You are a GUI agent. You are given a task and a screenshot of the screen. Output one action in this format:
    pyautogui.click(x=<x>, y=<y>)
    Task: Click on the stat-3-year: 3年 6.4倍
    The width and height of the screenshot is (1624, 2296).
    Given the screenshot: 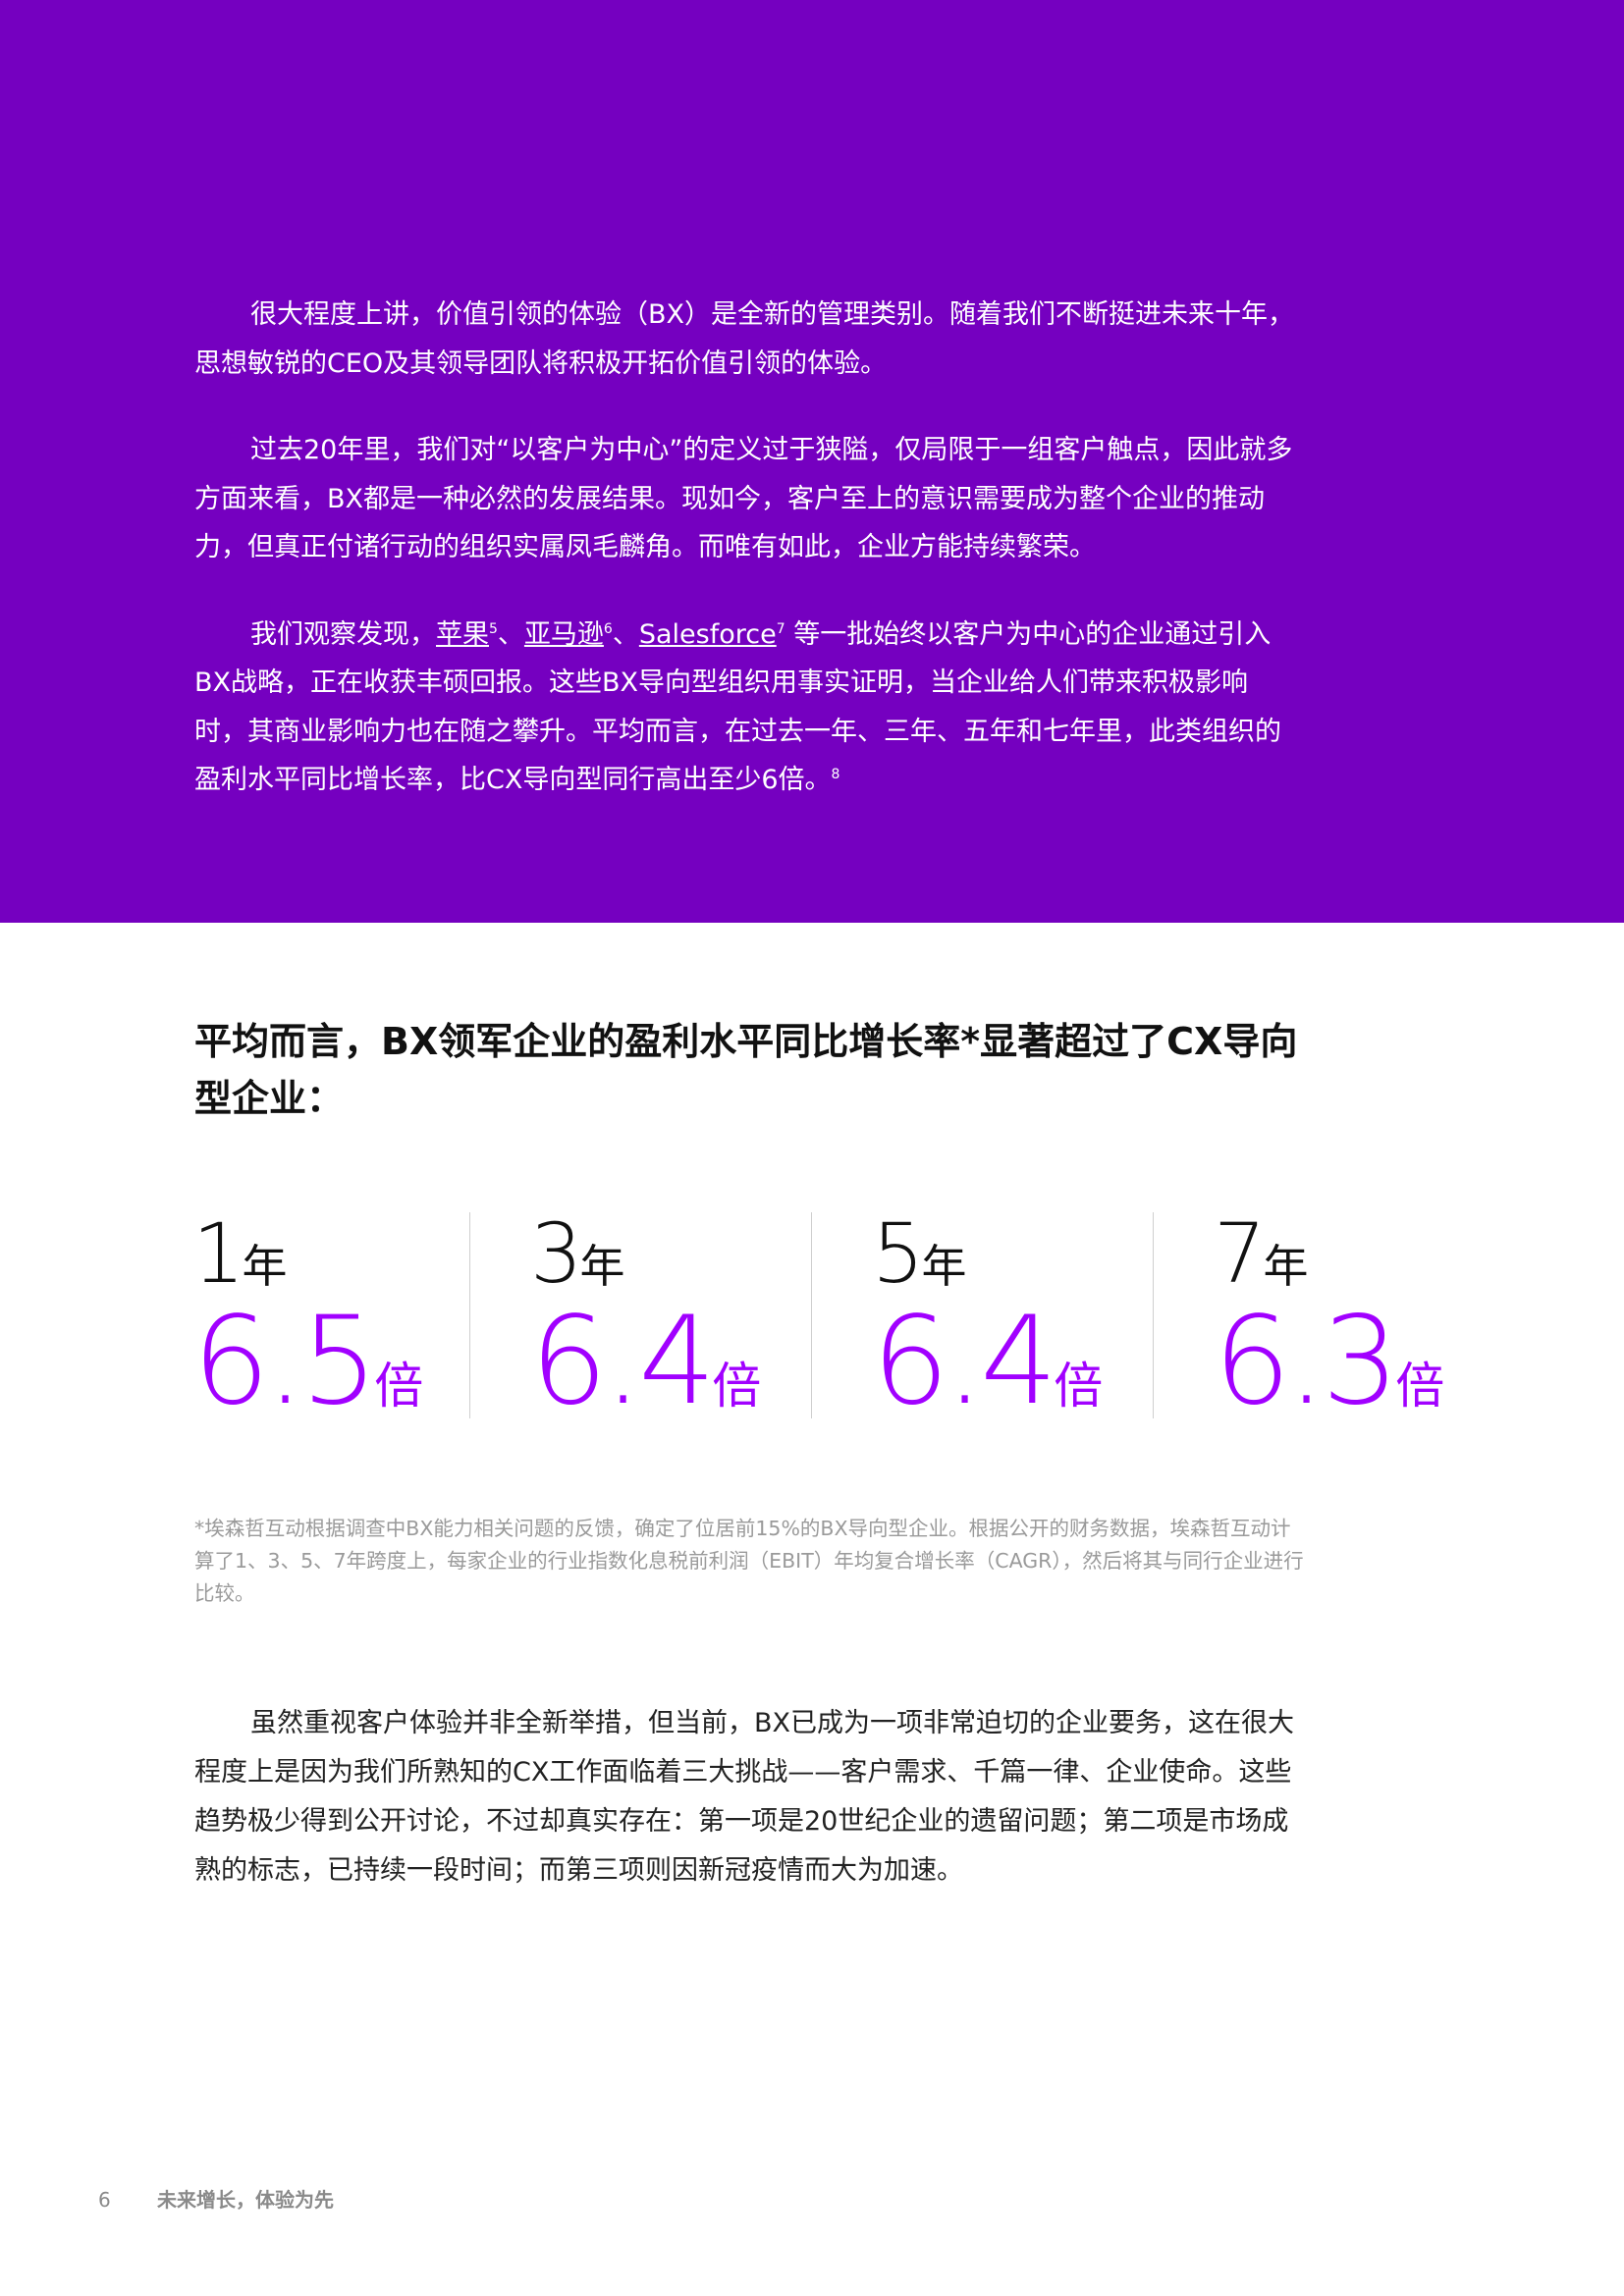 What is the action you would take?
    pyautogui.click(x=645, y=1317)
    